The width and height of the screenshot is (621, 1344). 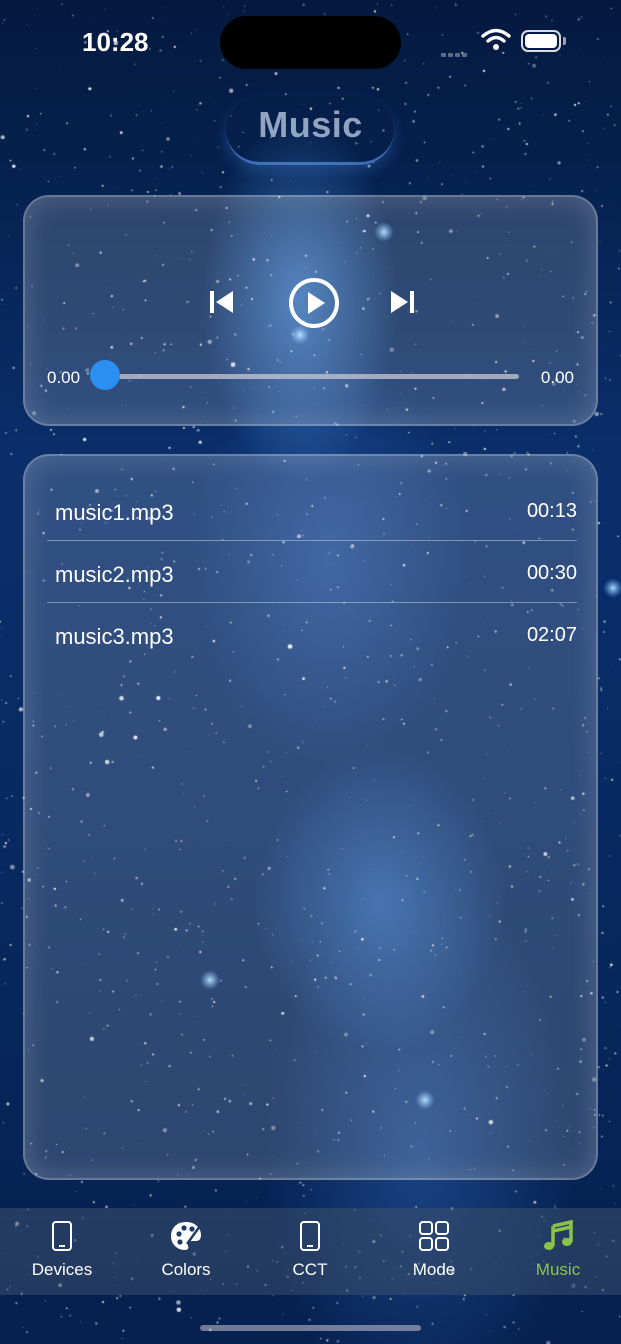 What do you see at coordinates (551, 511) in the screenshot?
I see `song-duration: 00:13` at bounding box center [551, 511].